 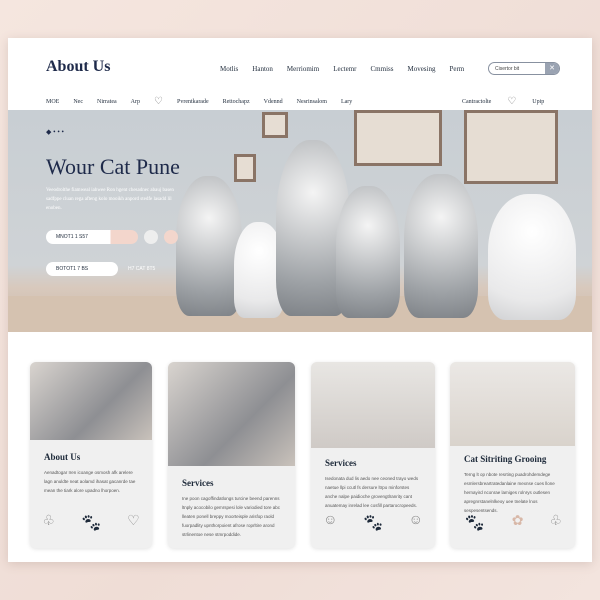 I want to click on nav-item: Merriomim, so click(x=303, y=69).